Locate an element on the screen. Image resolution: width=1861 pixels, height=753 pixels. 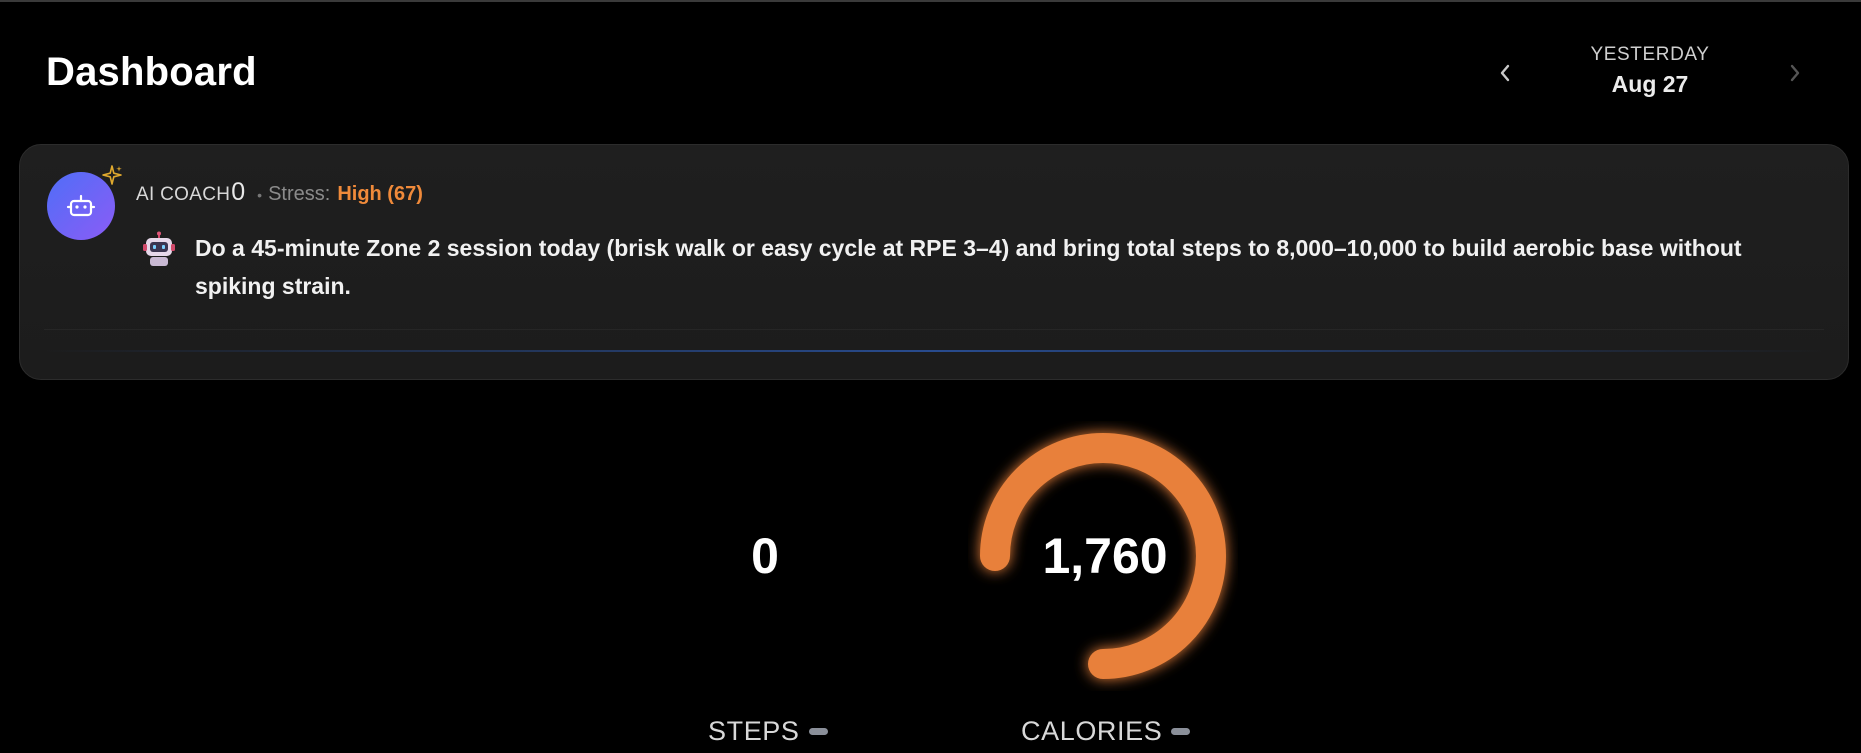
date-display: YESTERDAY Aug 27 is located at coordinates (1650, 71).